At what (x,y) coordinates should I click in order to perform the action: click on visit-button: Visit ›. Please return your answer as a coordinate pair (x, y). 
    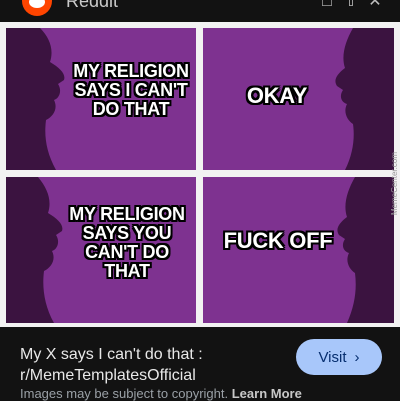
    Looking at the image, I should click on (339, 357).